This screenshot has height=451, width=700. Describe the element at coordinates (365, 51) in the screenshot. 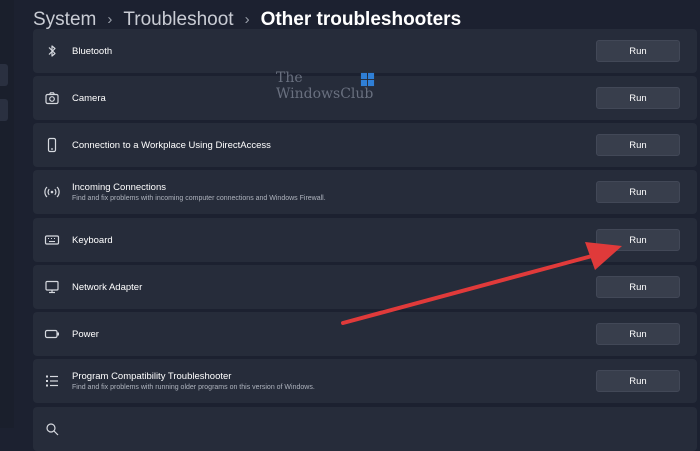

I see `troubleshooter-row-bluetooth: Bluetooth Run` at that location.